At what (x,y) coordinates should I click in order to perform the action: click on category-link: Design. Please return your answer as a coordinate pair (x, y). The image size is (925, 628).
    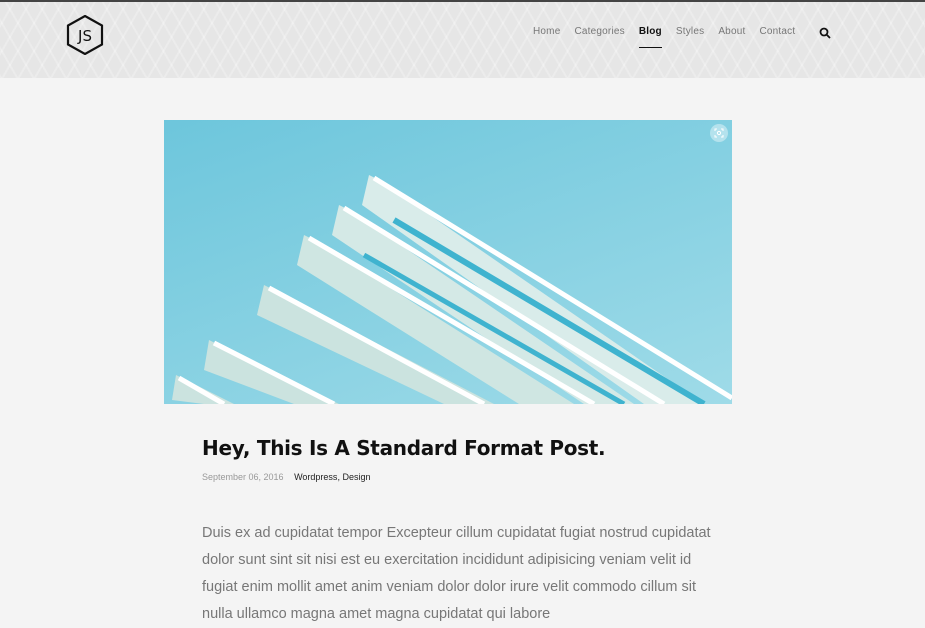
    Looking at the image, I should click on (356, 477).